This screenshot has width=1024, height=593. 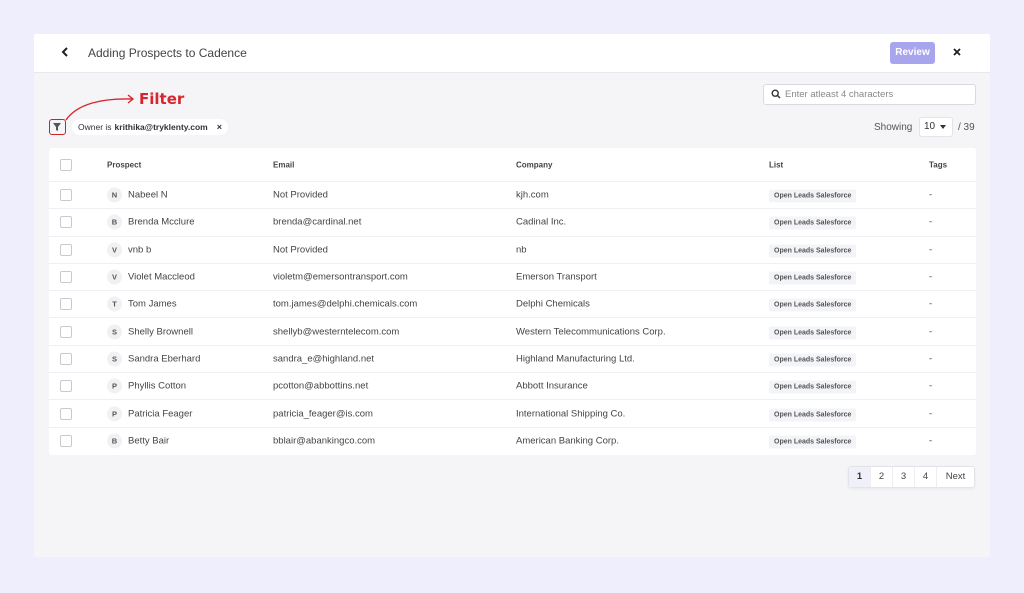 I want to click on page-button-4: 4, so click(x=926, y=477).